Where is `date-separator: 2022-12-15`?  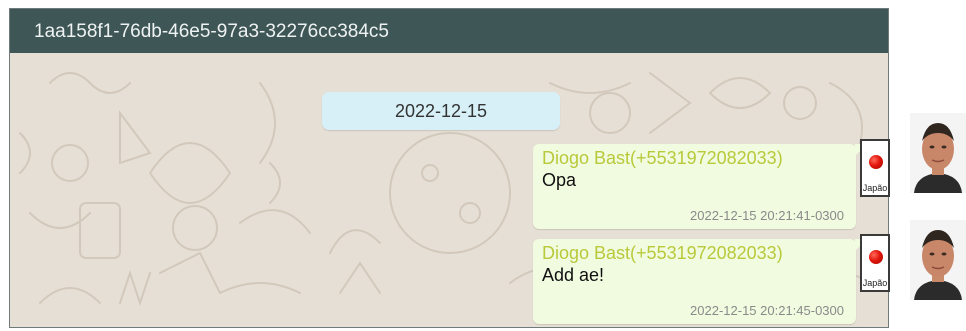 date-separator: 2022-12-15 is located at coordinates (441, 111).